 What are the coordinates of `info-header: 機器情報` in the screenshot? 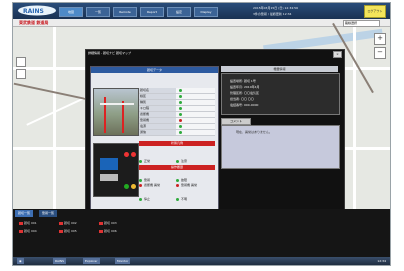 It's located at (279, 69).